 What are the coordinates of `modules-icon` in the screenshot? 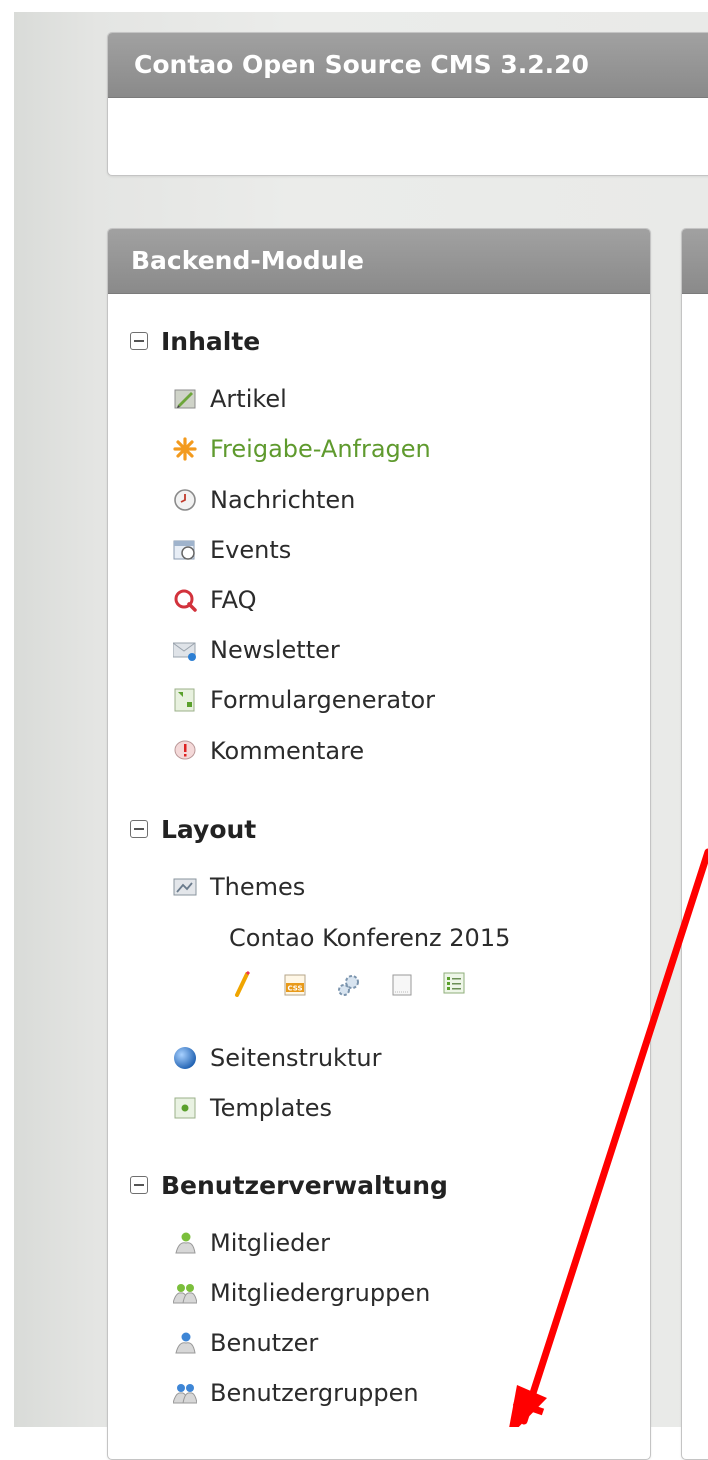 It's located at (349, 985).